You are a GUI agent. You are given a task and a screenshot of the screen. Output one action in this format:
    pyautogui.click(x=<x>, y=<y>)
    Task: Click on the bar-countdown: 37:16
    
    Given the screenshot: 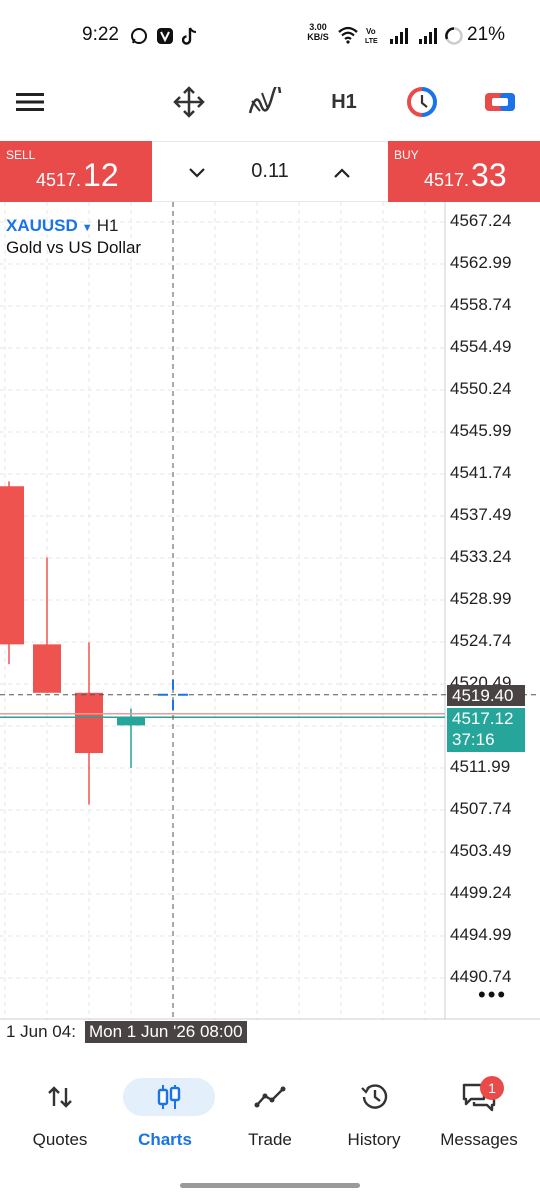 What is the action you would take?
    pyautogui.click(x=473, y=740)
    